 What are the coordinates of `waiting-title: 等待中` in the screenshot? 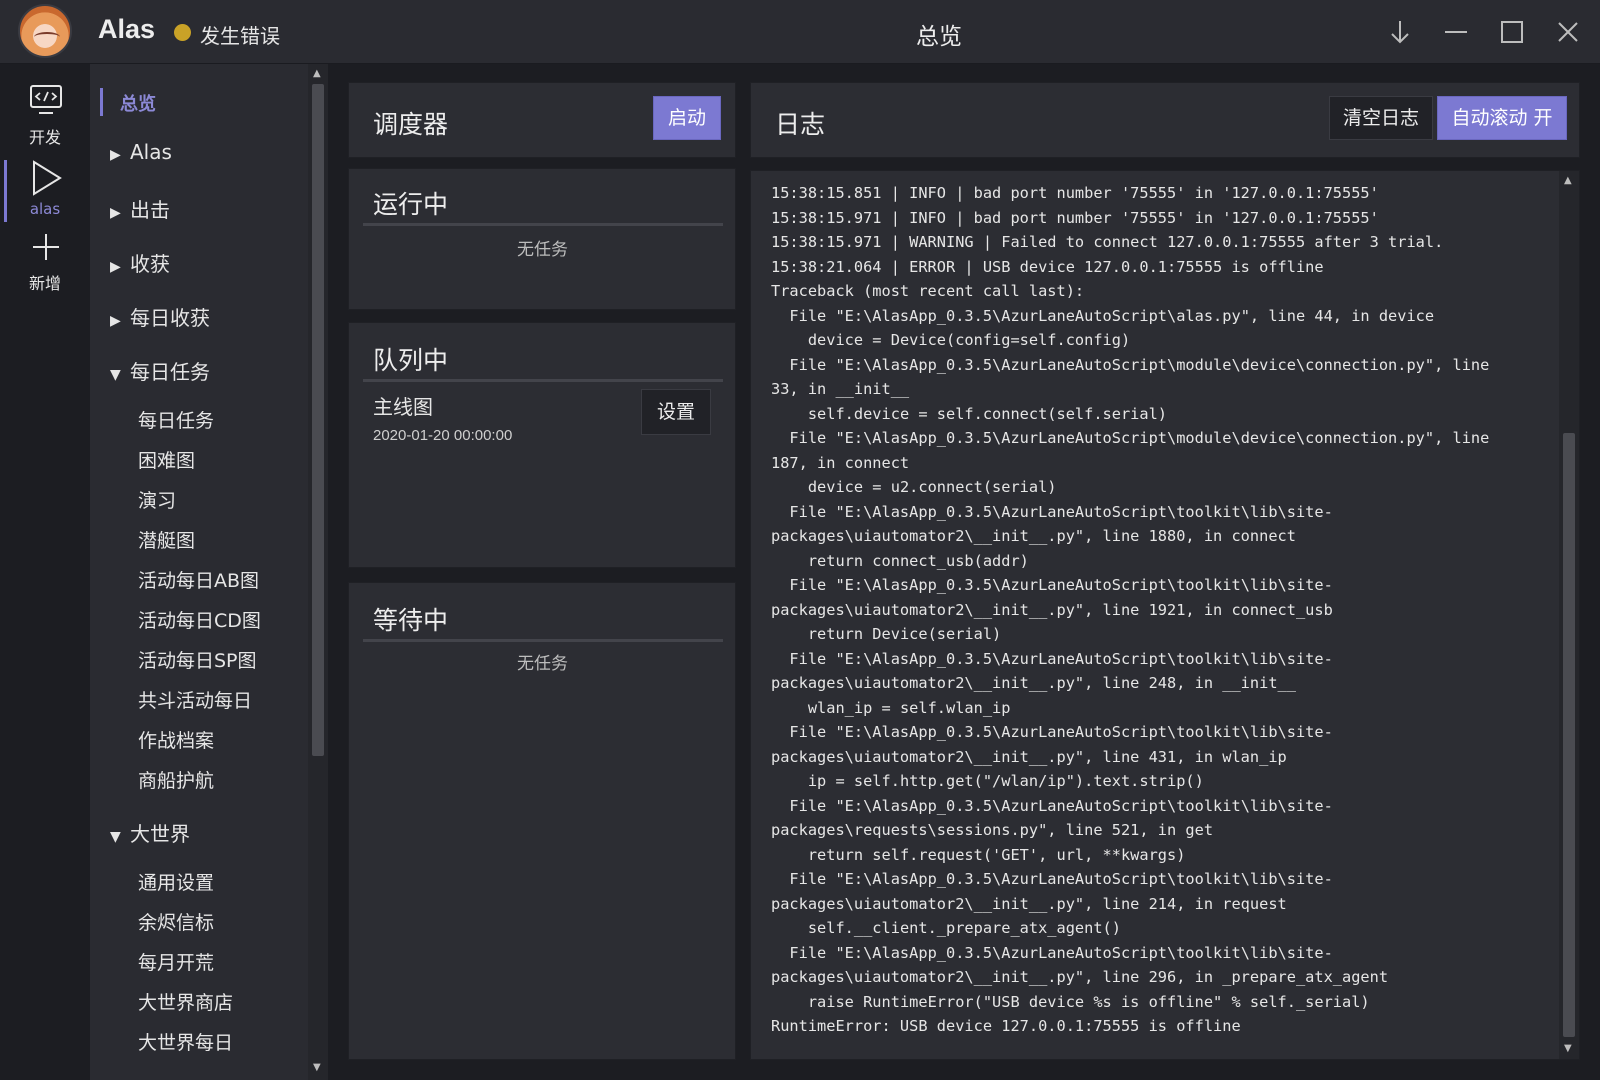 It's located at (411, 620).